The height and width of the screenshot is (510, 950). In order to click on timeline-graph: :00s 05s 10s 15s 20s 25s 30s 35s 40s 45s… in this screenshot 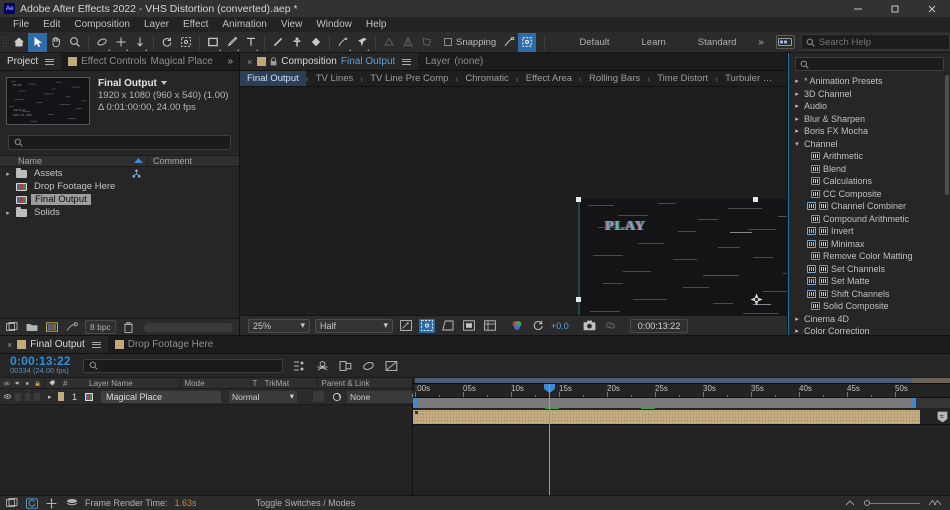, I will do `click(681, 436)`.